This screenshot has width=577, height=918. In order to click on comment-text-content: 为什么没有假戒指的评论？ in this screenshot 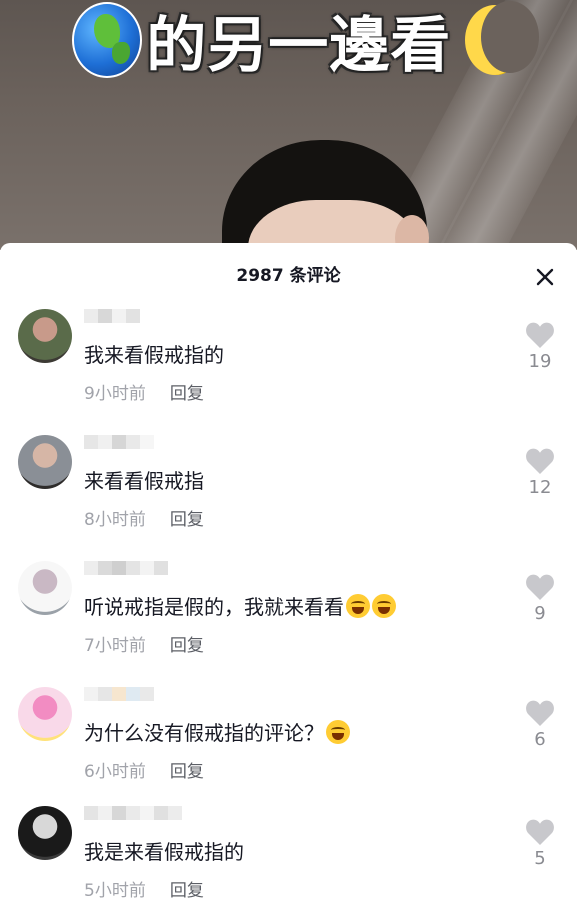, I will do `click(204, 733)`.